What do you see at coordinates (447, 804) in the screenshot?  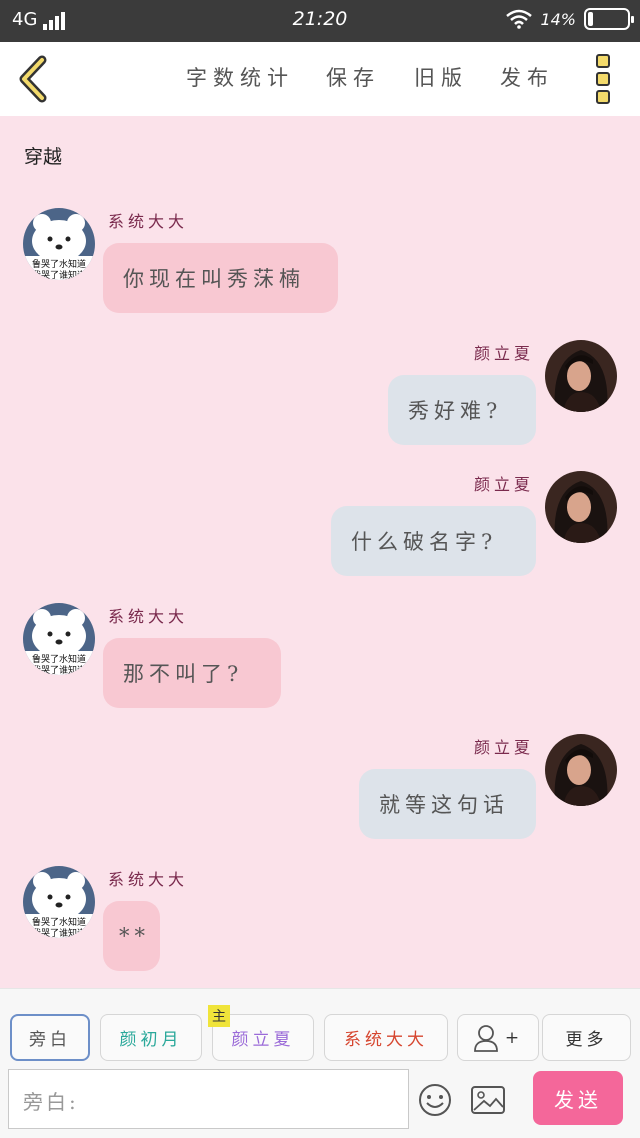 I see `message-bubble: 就等这句话` at bounding box center [447, 804].